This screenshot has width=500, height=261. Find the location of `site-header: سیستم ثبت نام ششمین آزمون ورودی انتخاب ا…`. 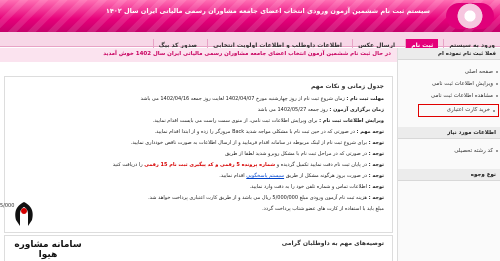

site-header: سیستم ثبت نام ششمین آزمون ورودی انتخاب ا… is located at coordinates (250, 16).